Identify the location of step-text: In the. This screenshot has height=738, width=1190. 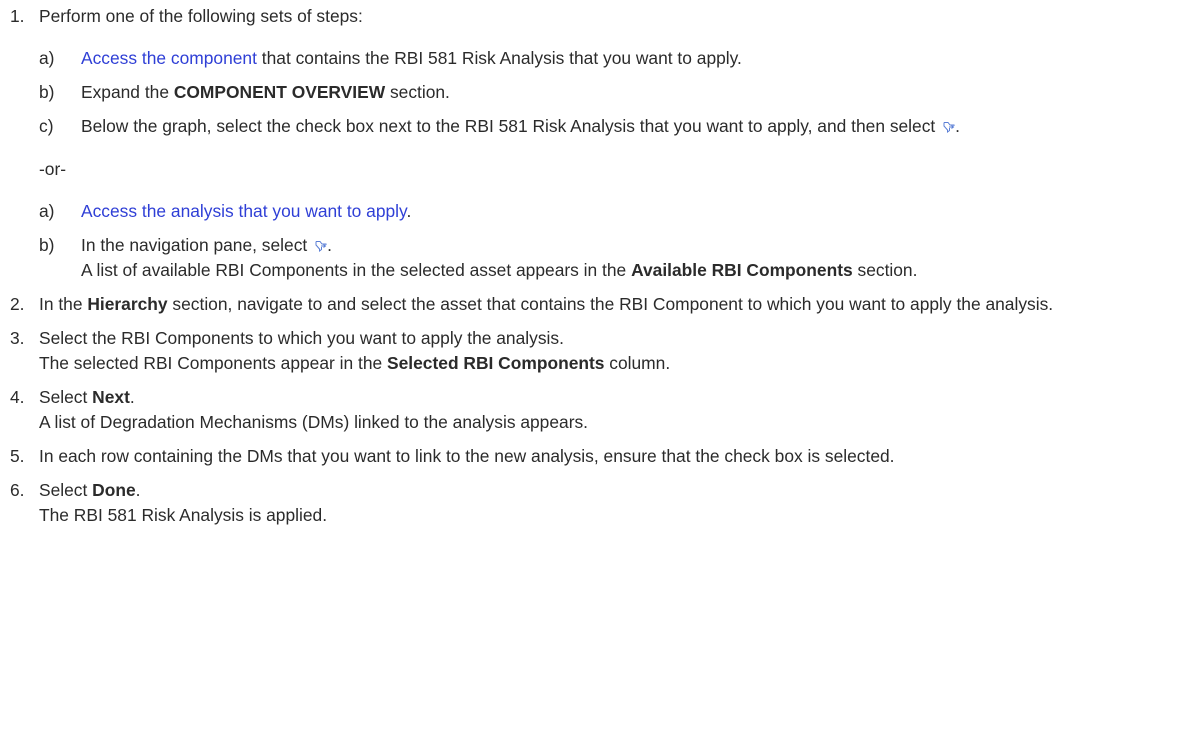
(63, 304).